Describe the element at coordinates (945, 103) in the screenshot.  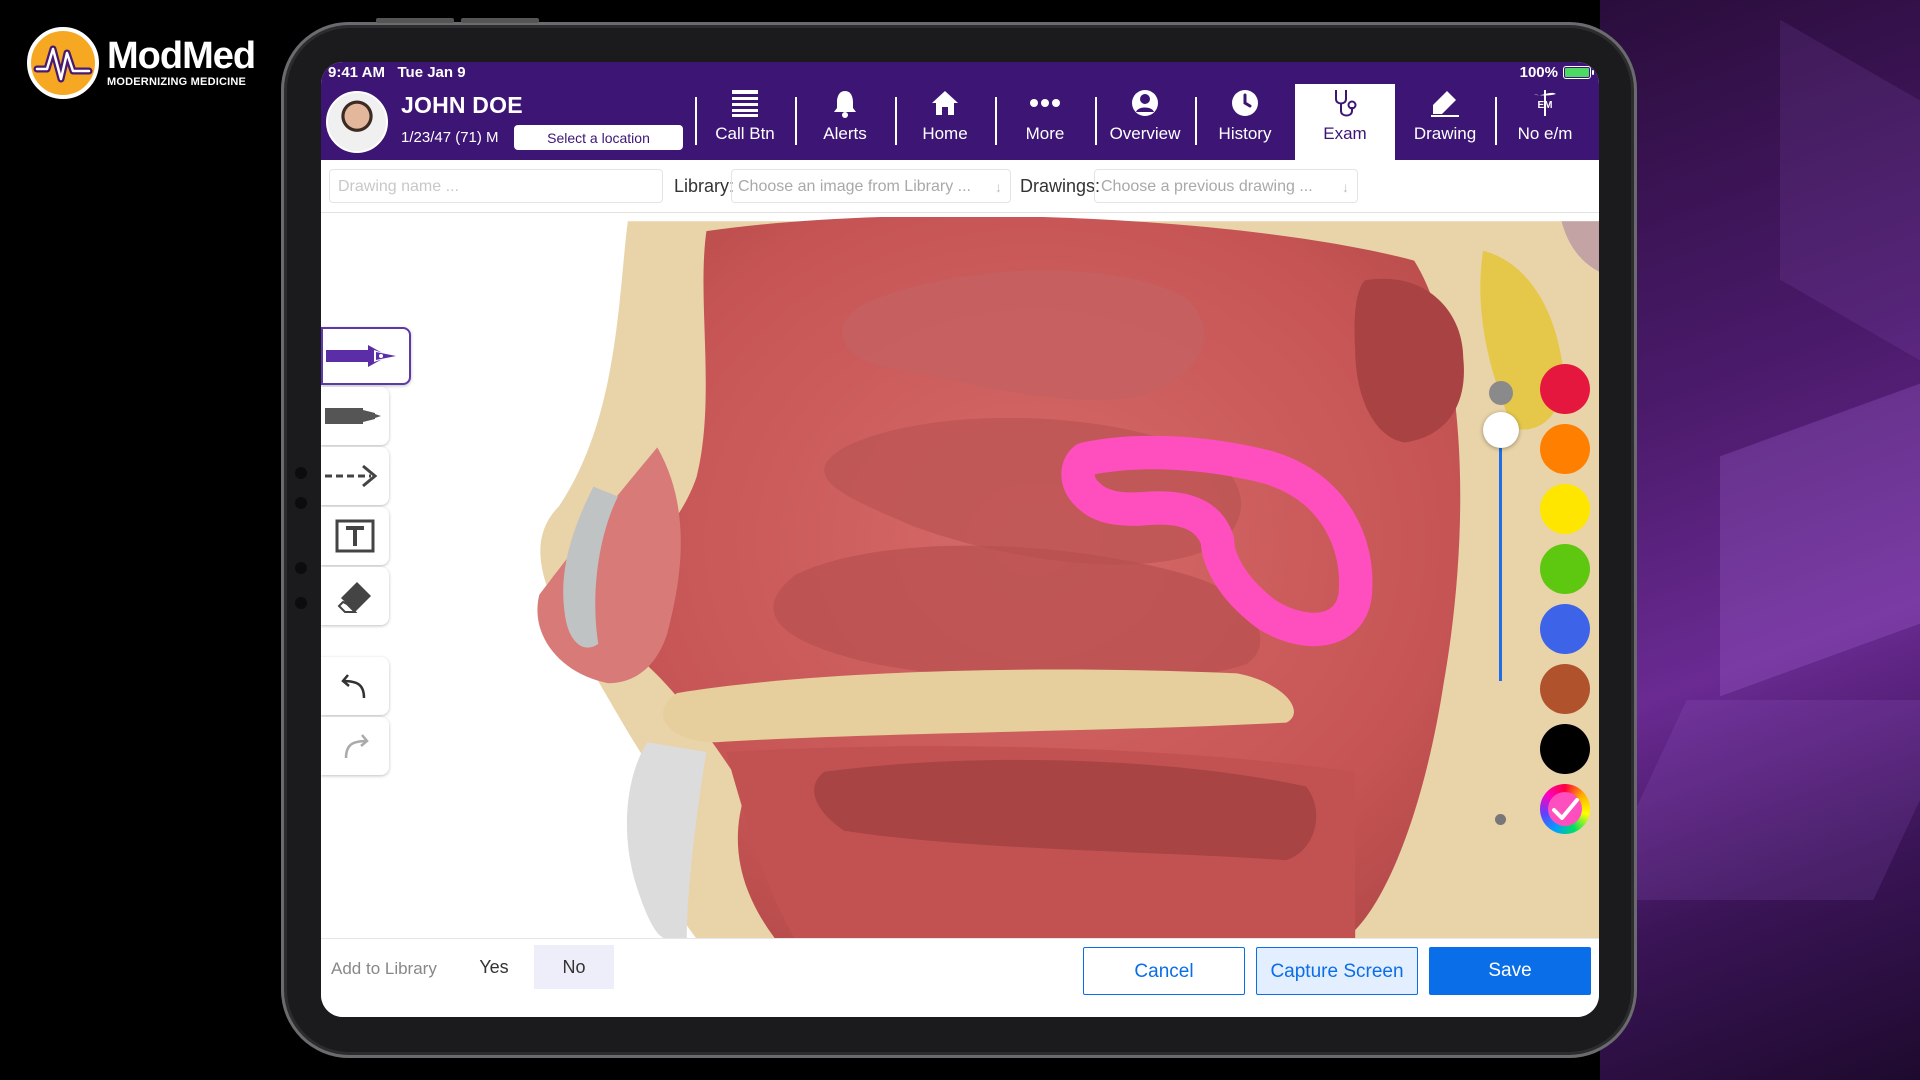
I see `home-icon` at that location.